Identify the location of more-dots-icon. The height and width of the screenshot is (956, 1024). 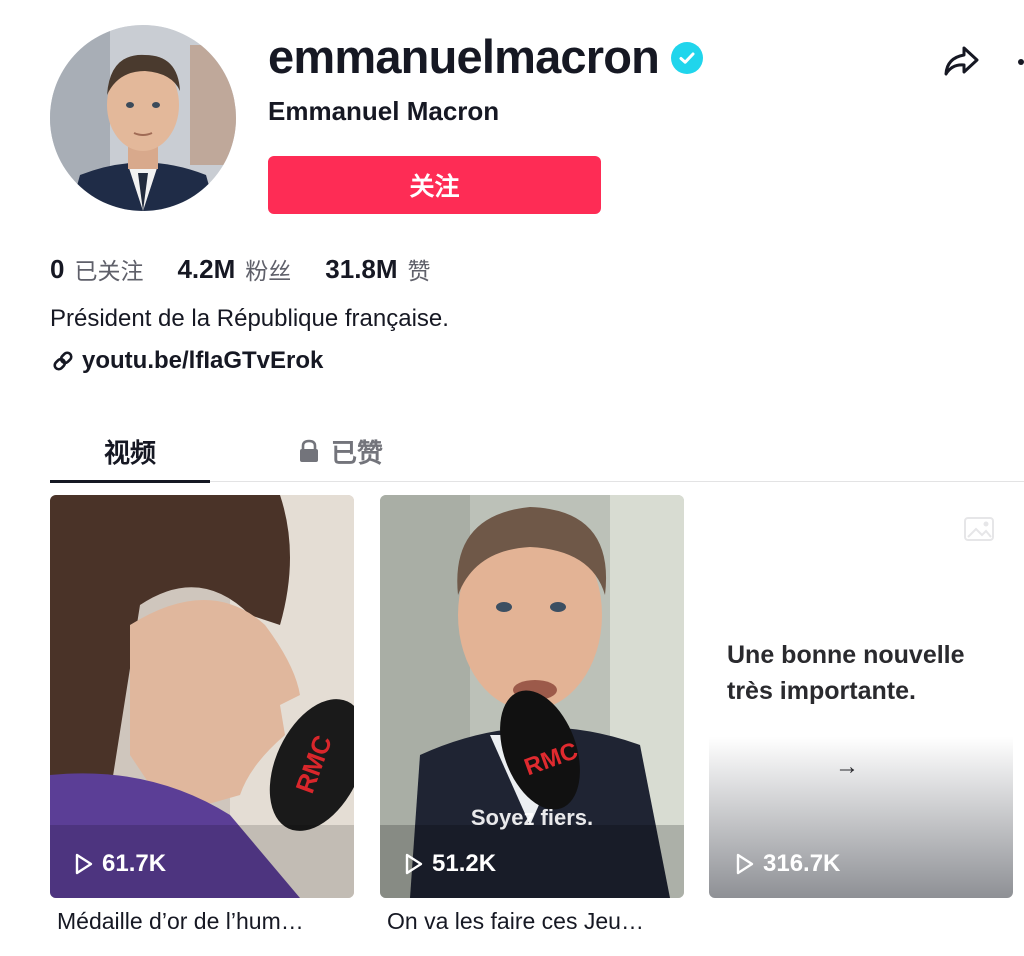
(1016, 62).